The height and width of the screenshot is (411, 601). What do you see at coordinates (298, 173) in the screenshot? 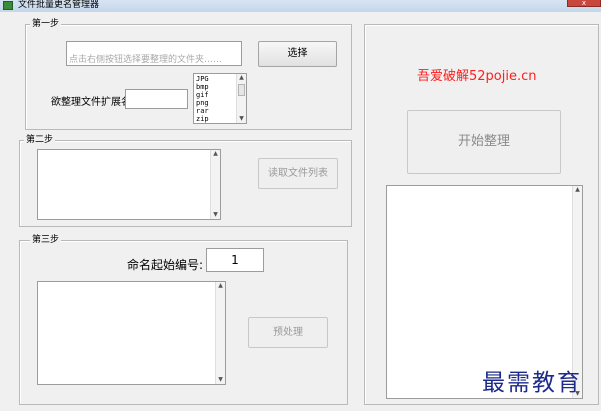
I see `read-file-list-button: 读取文件列表` at bounding box center [298, 173].